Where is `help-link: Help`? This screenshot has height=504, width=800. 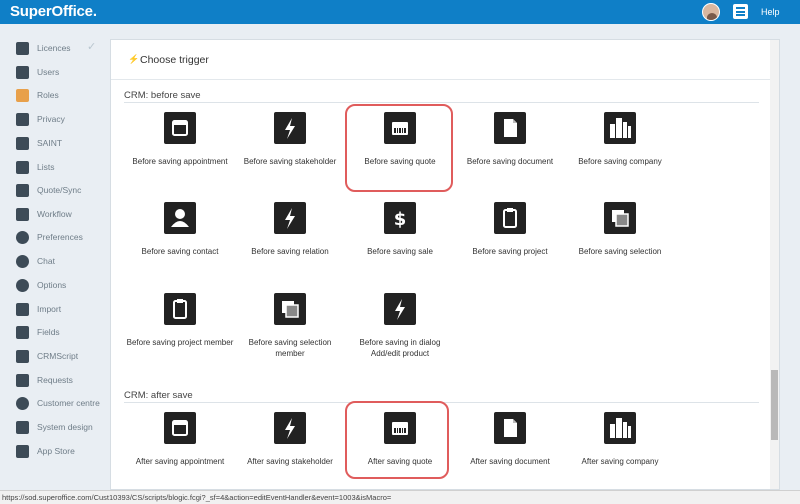 help-link: Help is located at coordinates (770, 12).